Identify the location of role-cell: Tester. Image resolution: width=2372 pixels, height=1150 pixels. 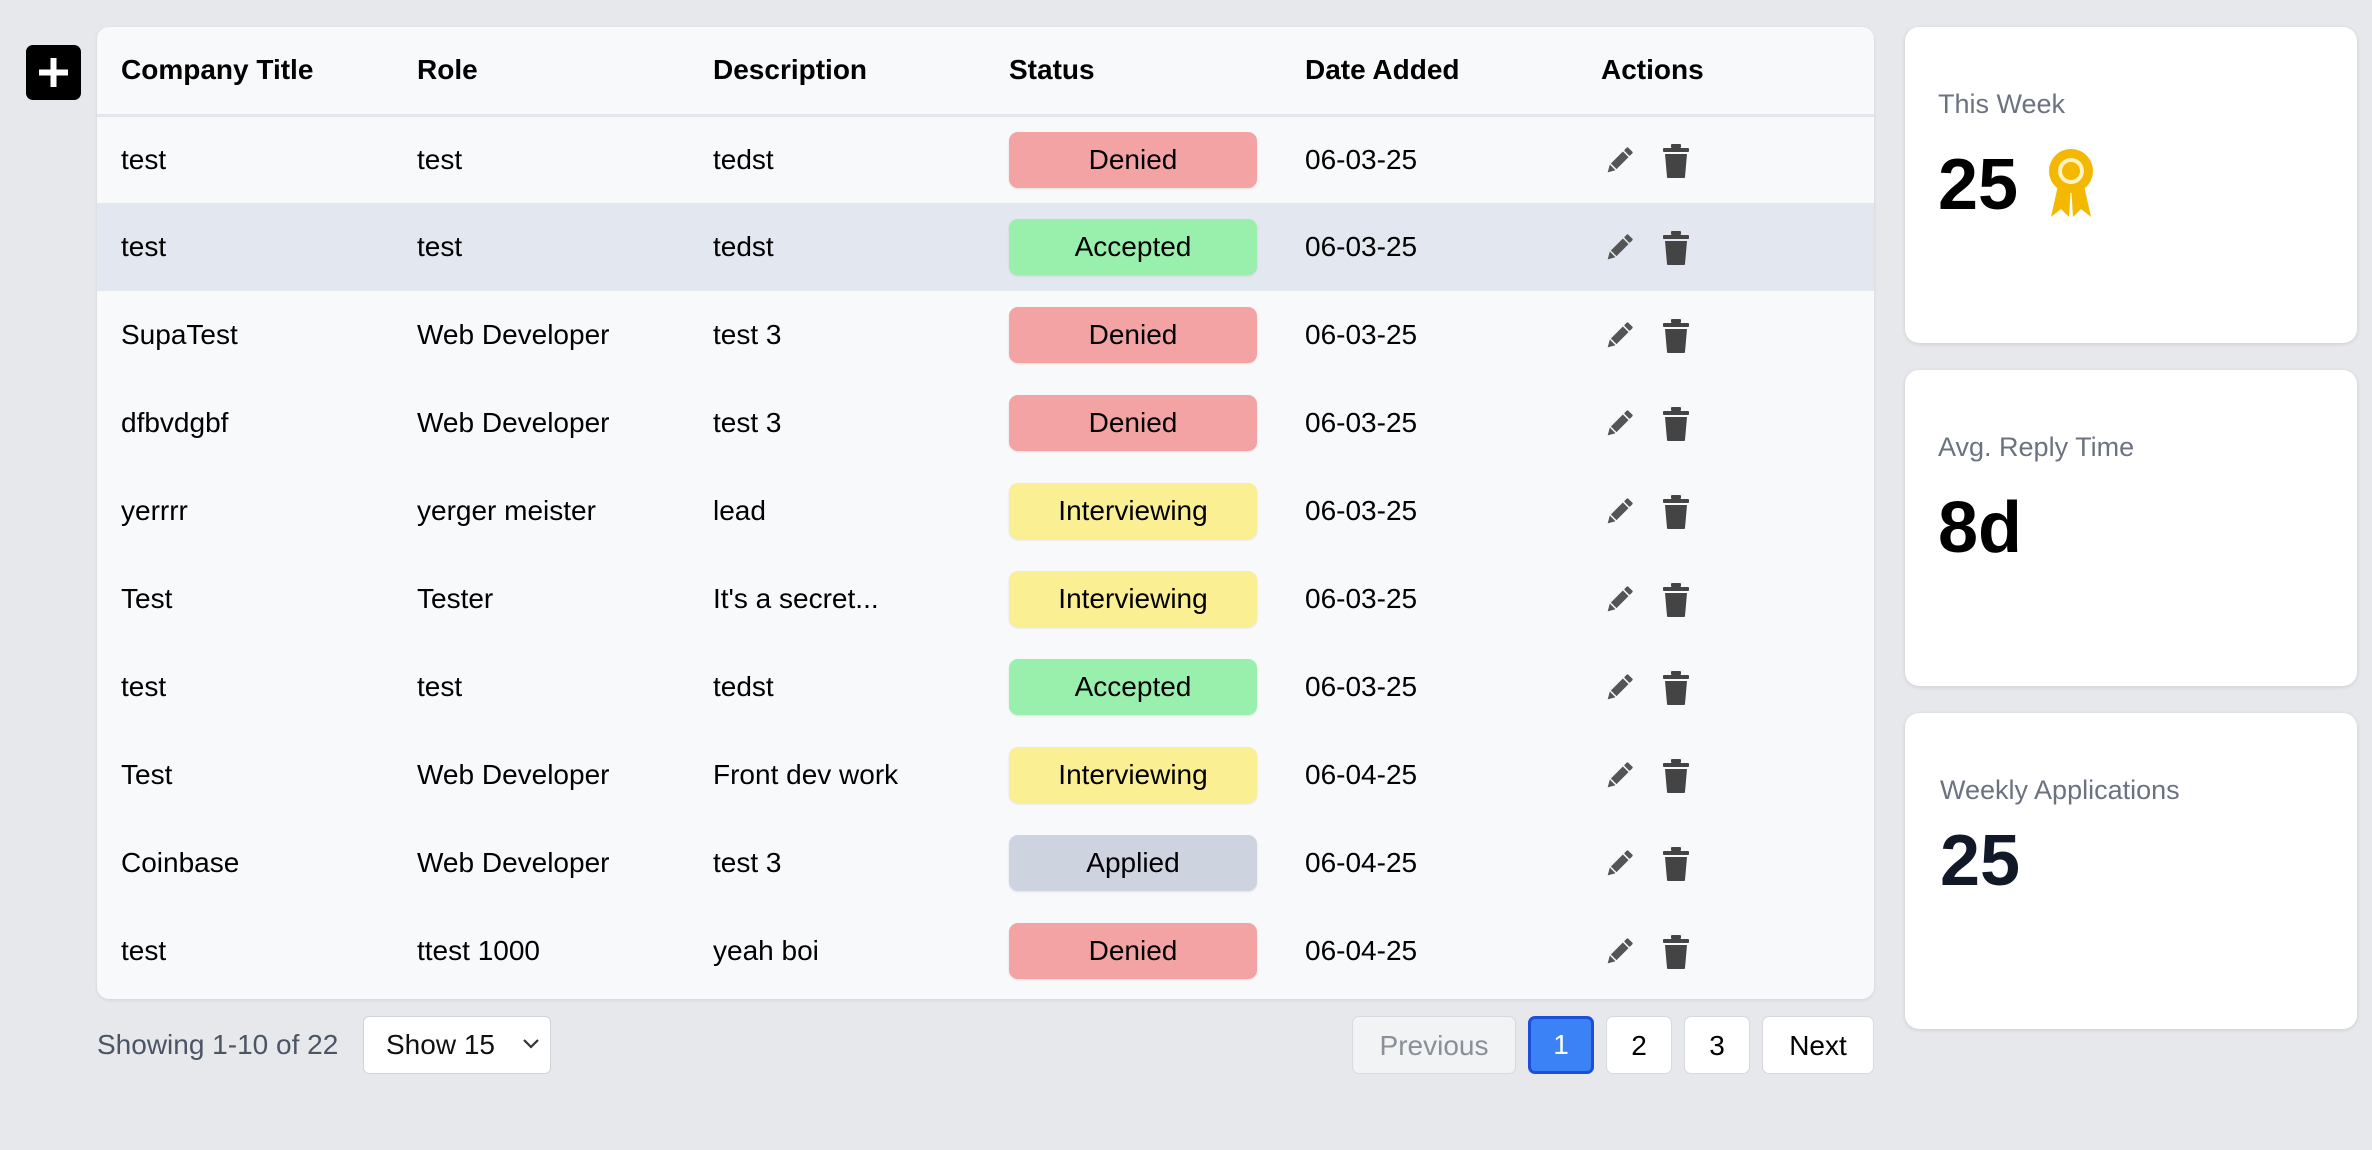
(455, 598).